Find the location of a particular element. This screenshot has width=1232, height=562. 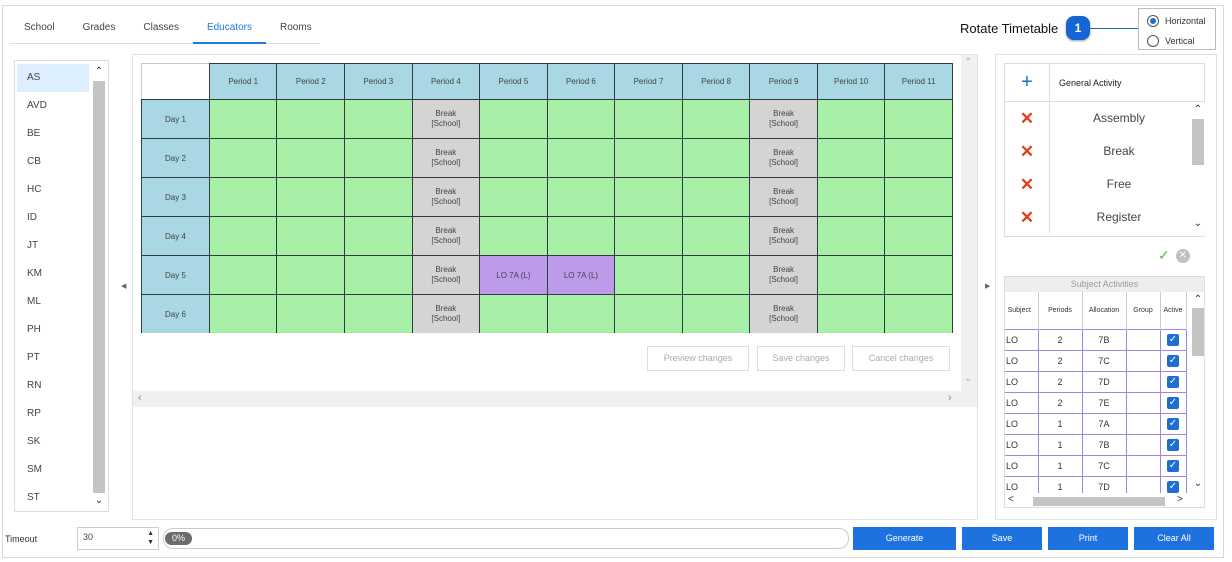

radio-horizontal-circle is located at coordinates (1153, 20).